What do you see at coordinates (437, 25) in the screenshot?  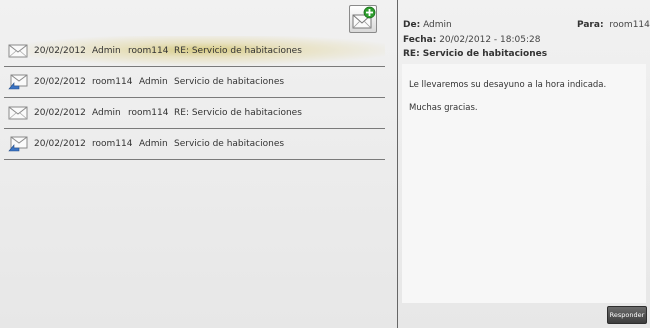 I see `from-value: Admin` at bounding box center [437, 25].